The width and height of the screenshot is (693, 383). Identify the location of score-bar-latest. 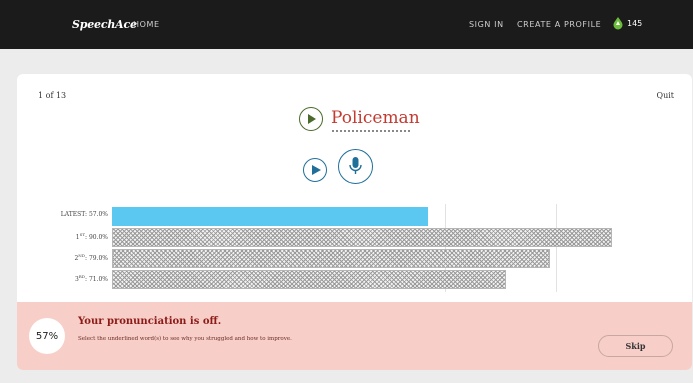
(270, 216).